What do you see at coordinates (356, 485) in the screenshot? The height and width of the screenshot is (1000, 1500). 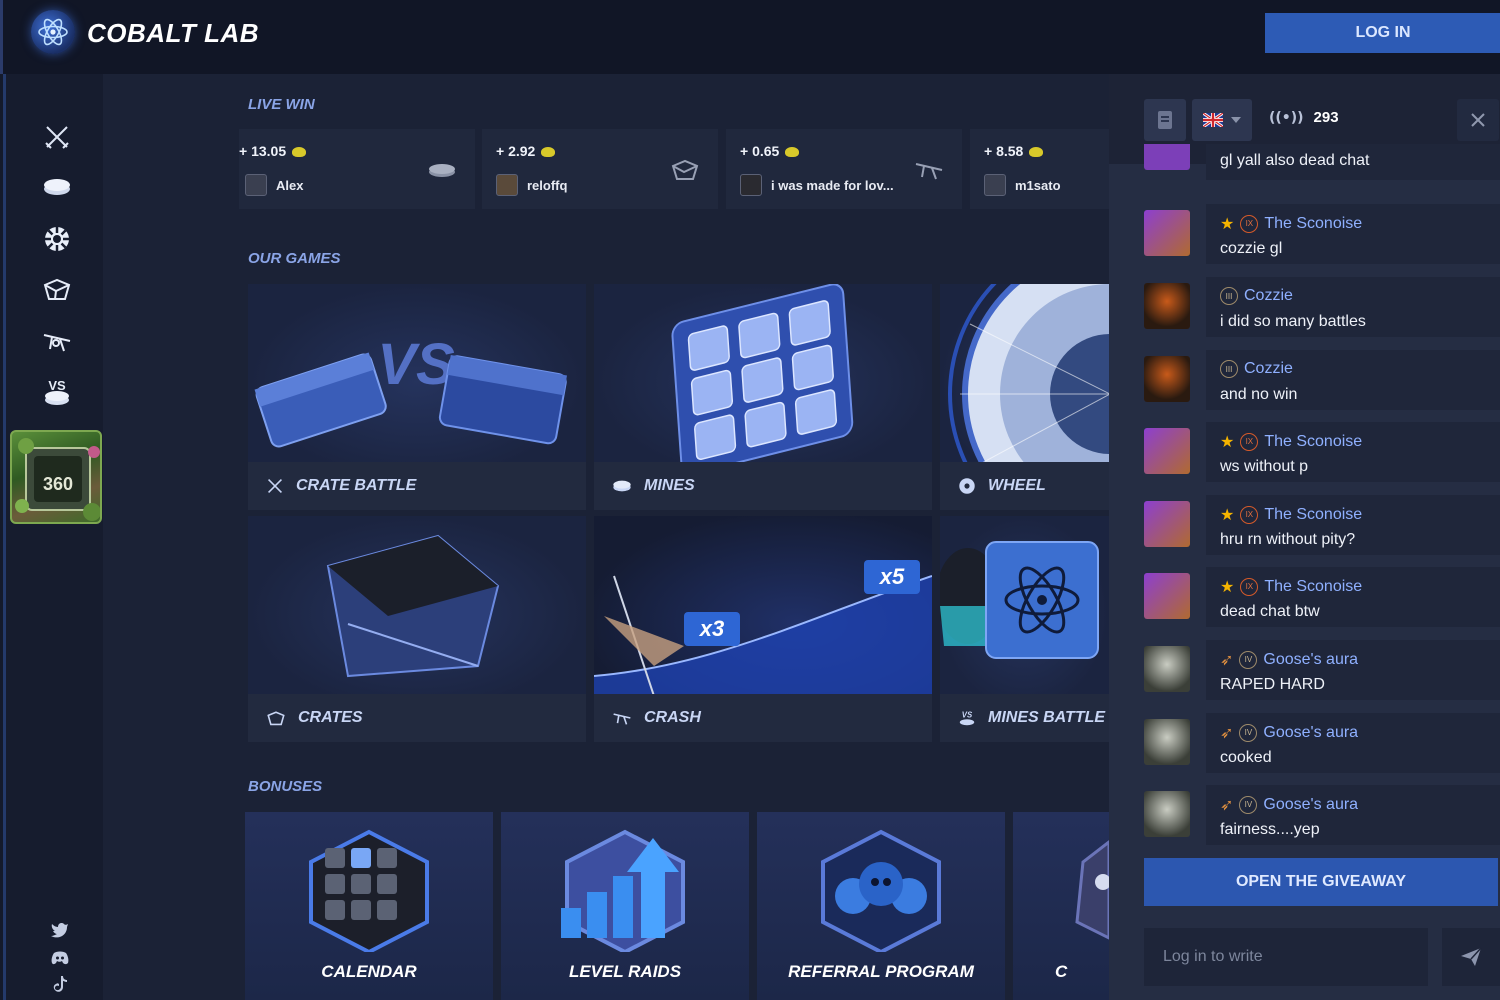 I see `game-label: CRATE BATTLE` at bounding box center [356, 485].